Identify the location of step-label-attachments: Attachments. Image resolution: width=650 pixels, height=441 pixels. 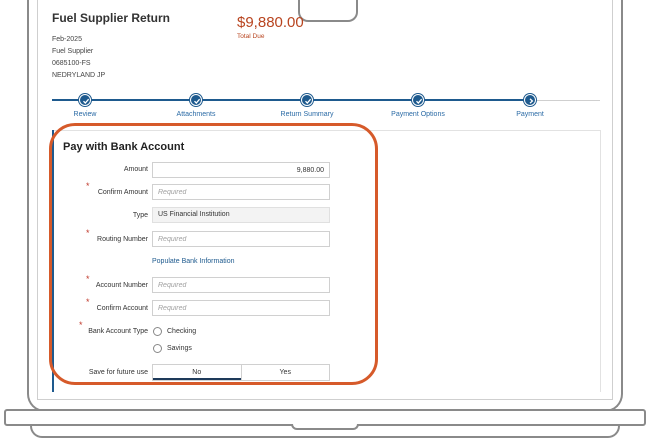
(196, 114).